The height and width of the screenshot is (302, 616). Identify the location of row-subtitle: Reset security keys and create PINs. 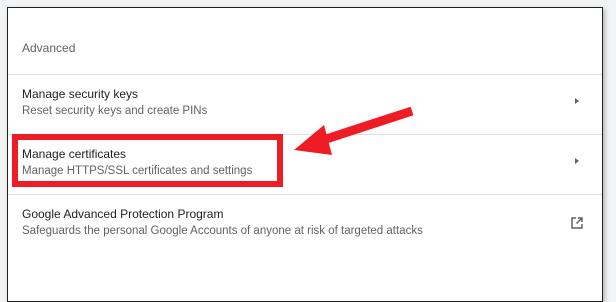
(115, 111).